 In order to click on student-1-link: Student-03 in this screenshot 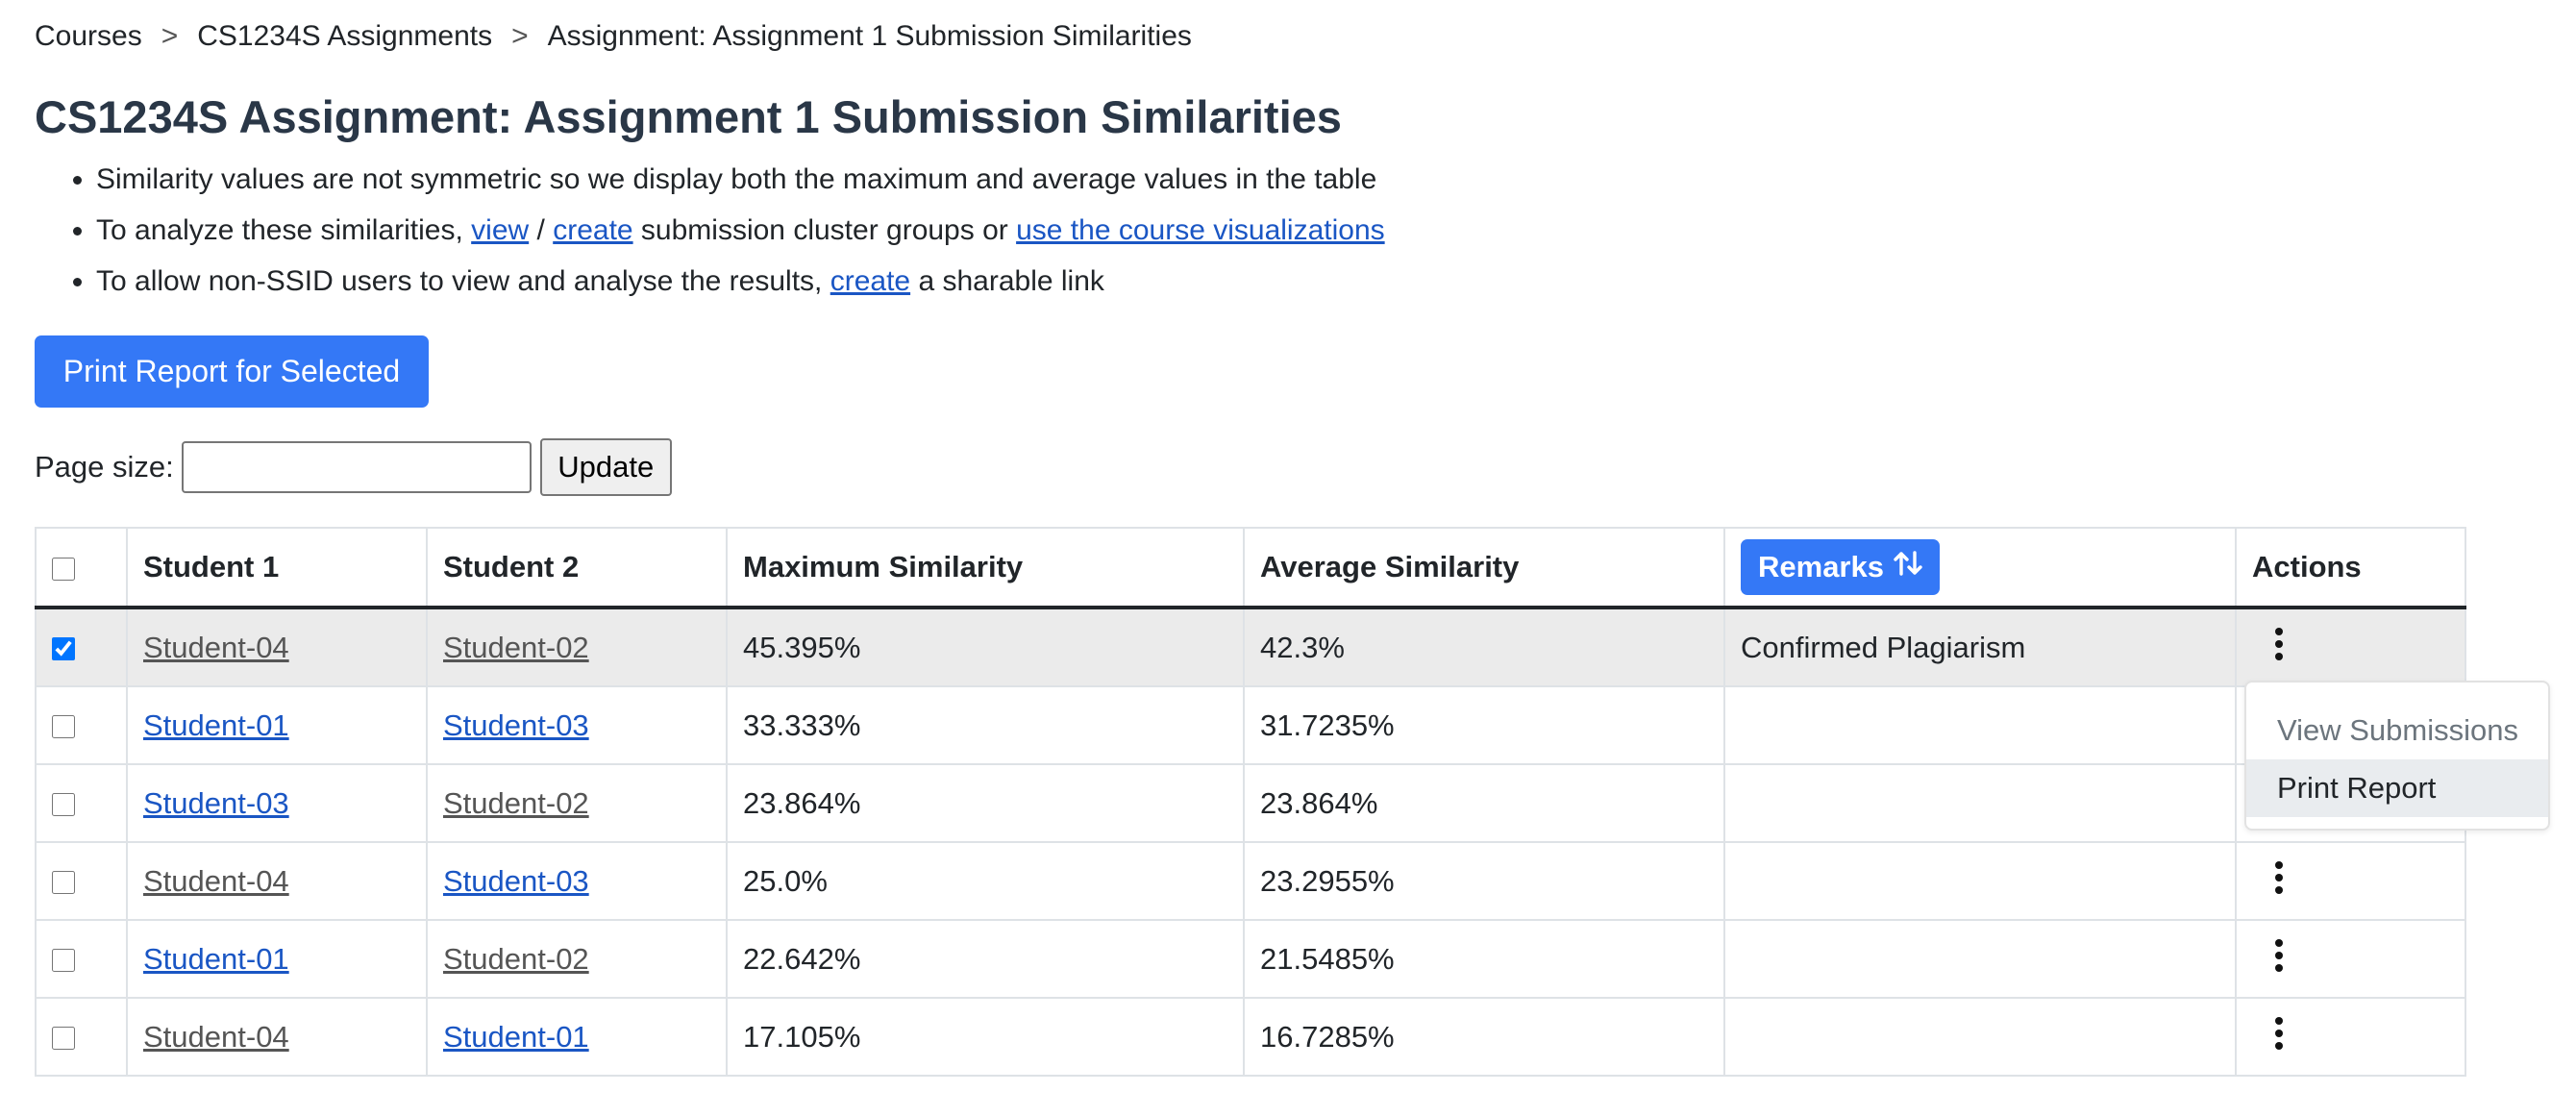, I will do `click(216, 803)`.